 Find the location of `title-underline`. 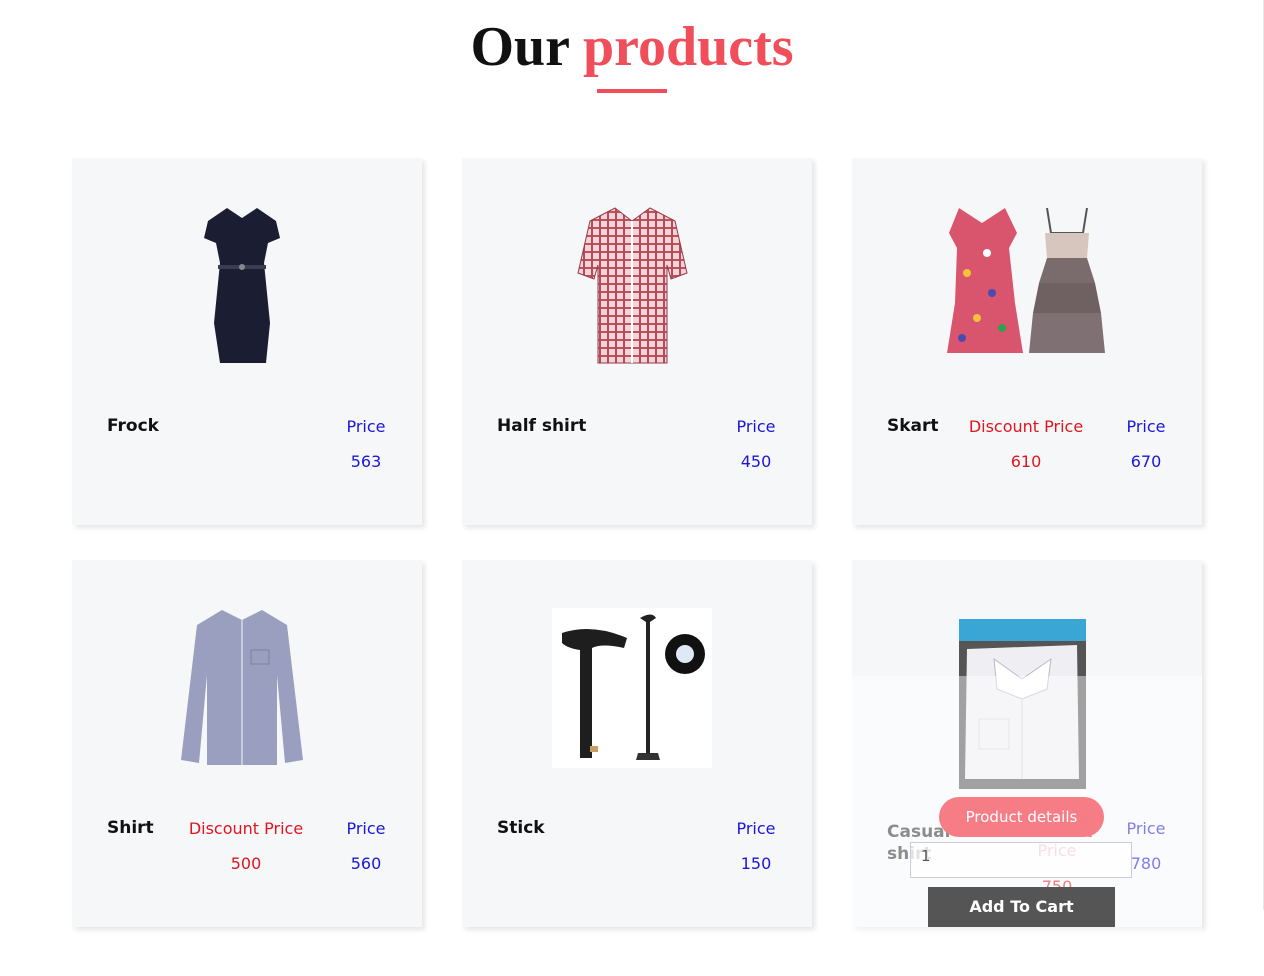

title-underline is located at coordinates (632, 91).